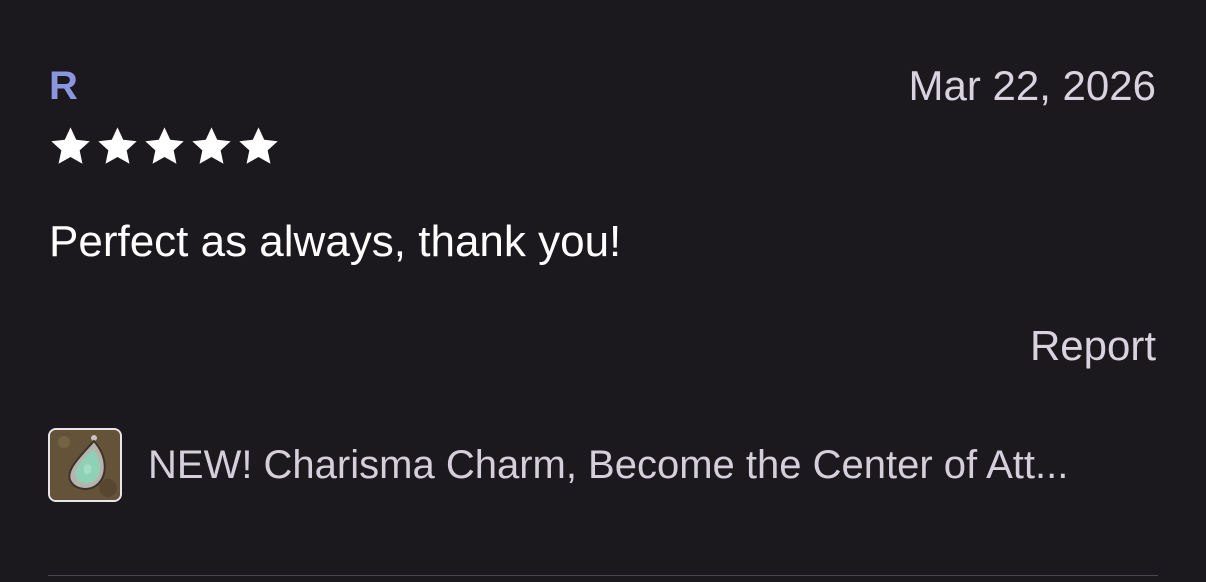 The width and height of the screenshot is (1206, 582). What do you see at coordinates (1032, 85) in the screenshot?
I see `review-date: Mar 22, 2026` at bounding box center [1032, 85].